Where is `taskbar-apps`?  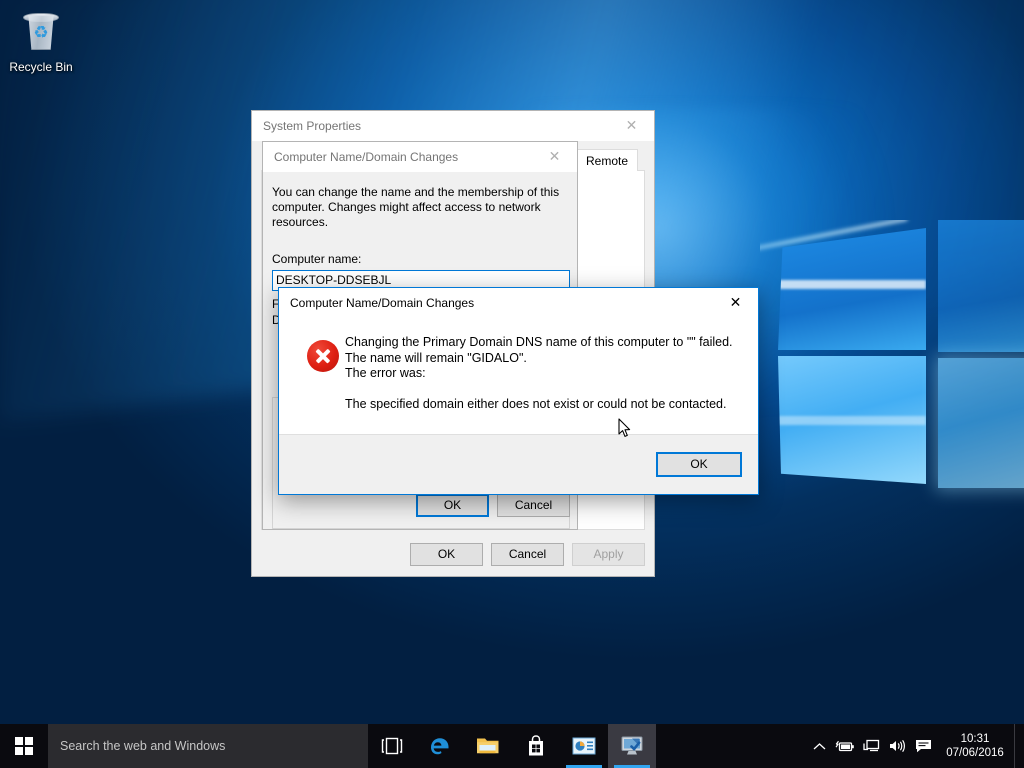
taskbar-apps is located at coordinates (512, 746).